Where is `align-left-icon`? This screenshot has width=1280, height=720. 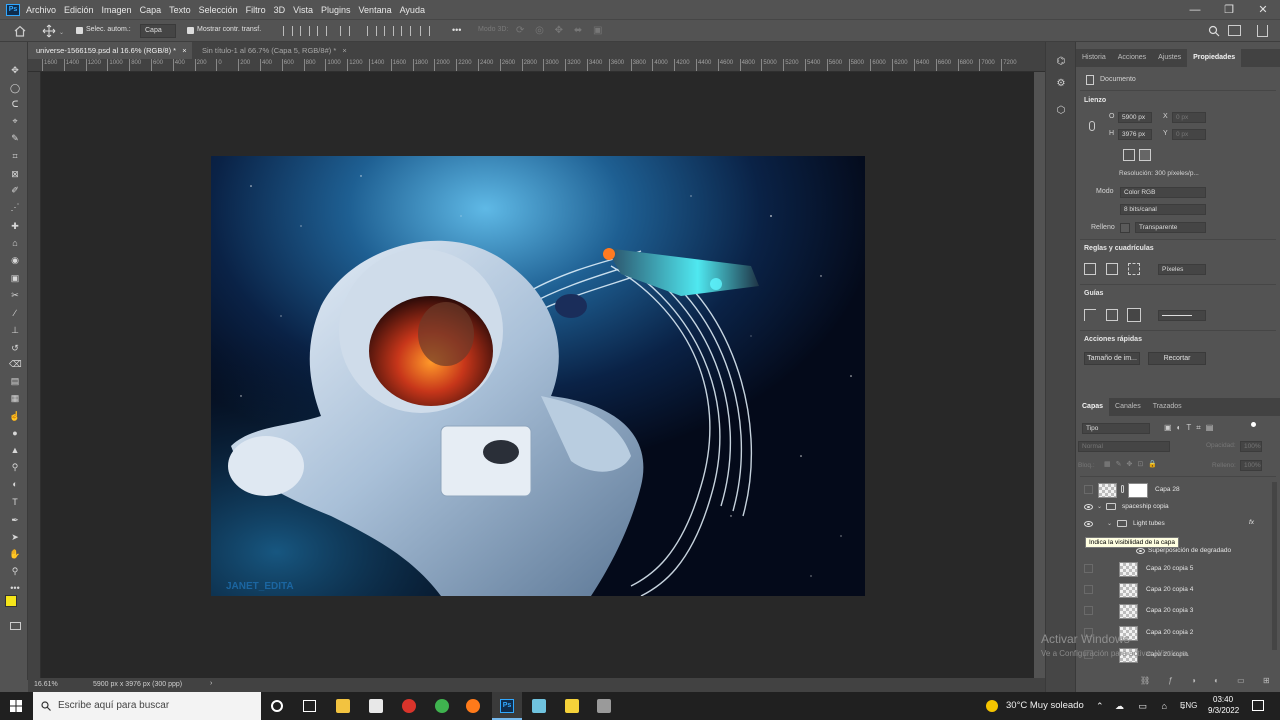 align-left-icon is located at coordinates (288, 31).